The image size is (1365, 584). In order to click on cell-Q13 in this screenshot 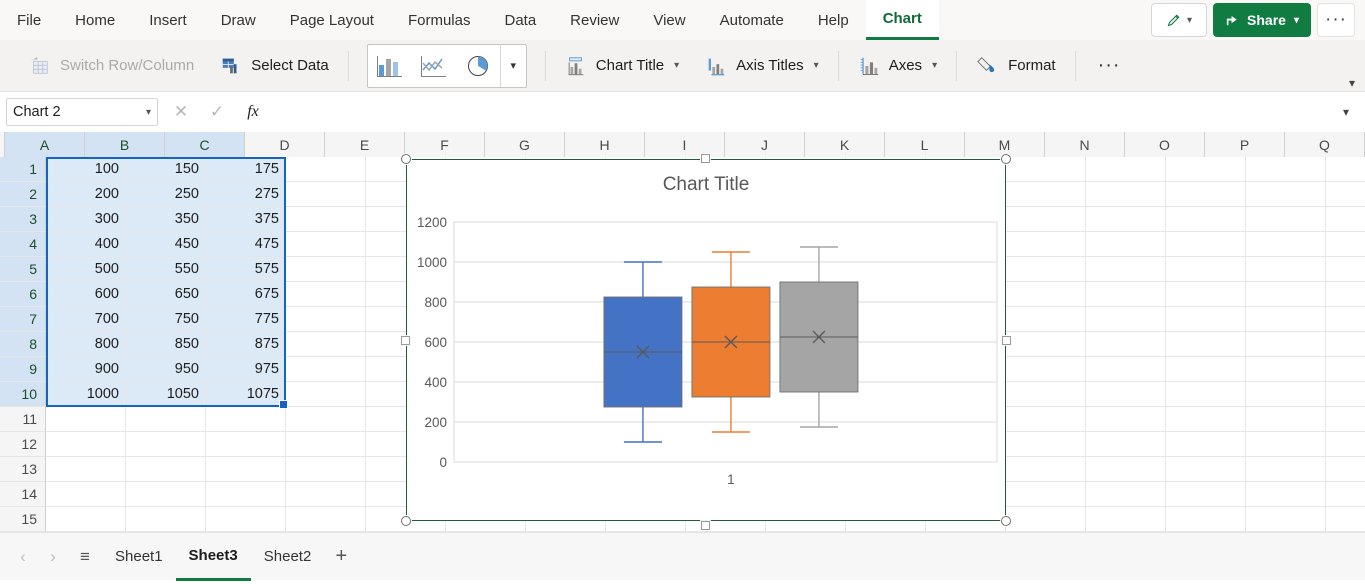, I will do `click(1345, 469)`.